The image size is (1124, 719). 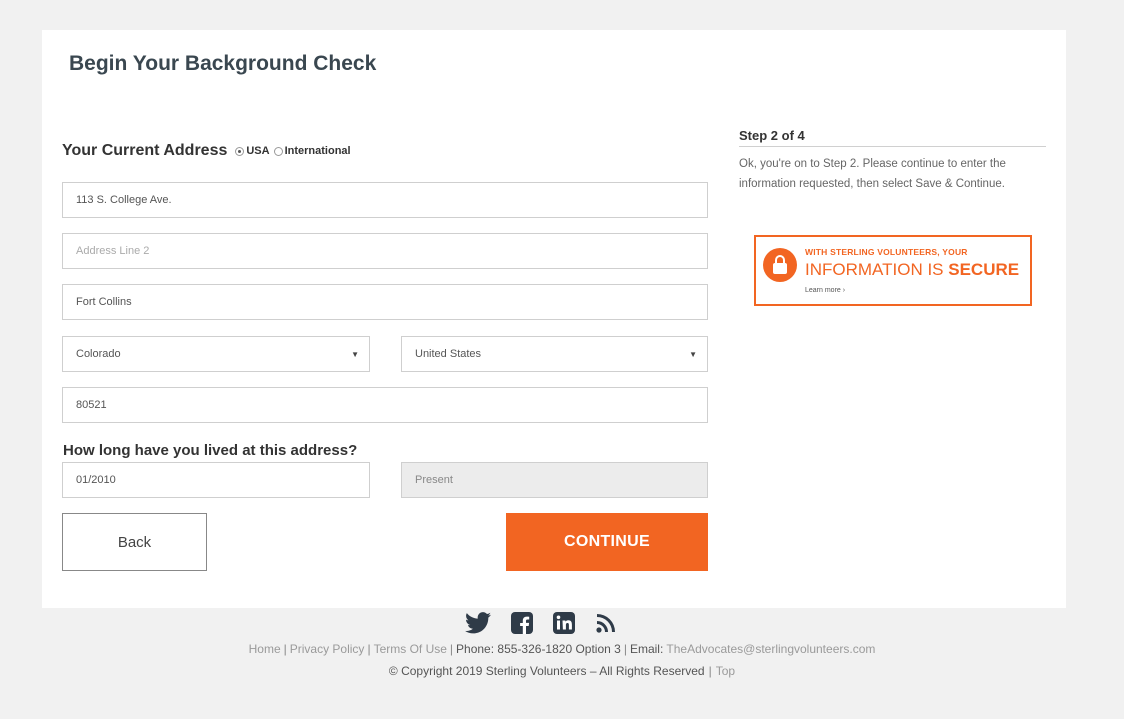 I want to click on radio-usa: USA, so click(x=252, y=151).